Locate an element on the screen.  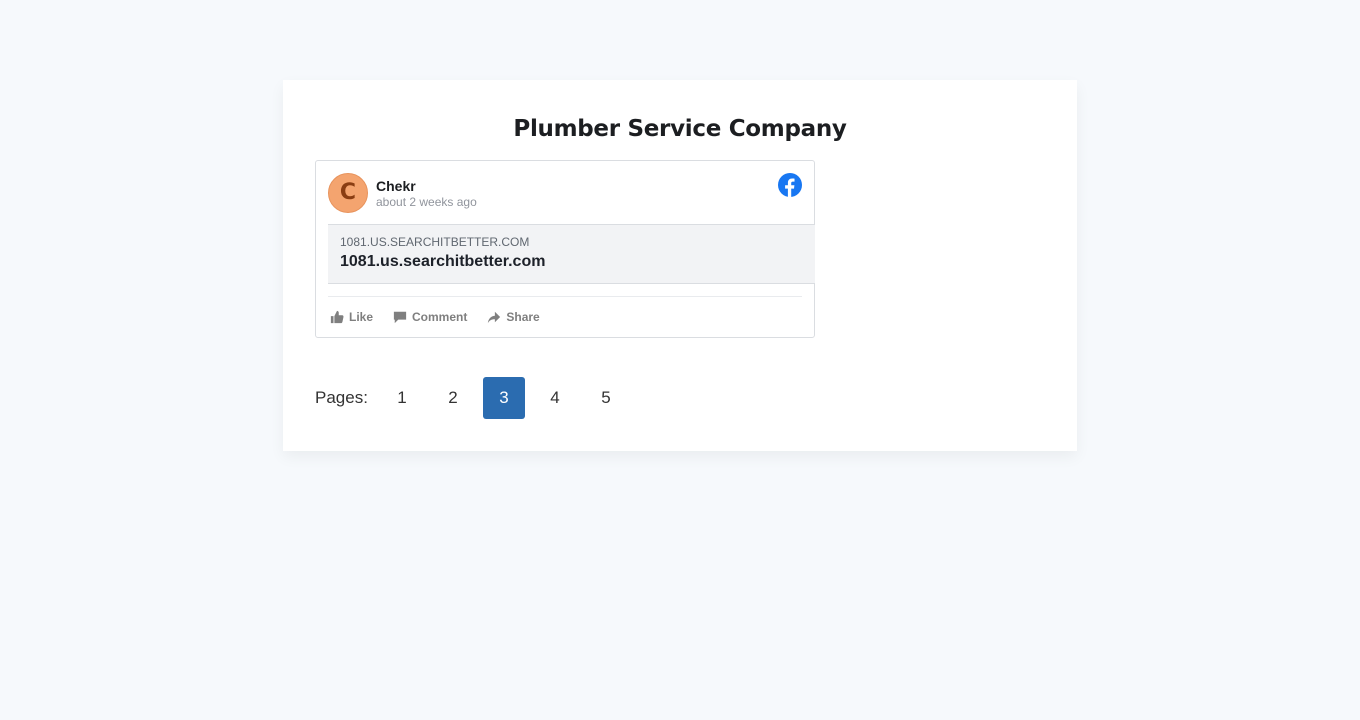
page-link-5: 5 is located at coordinates (606, 398).